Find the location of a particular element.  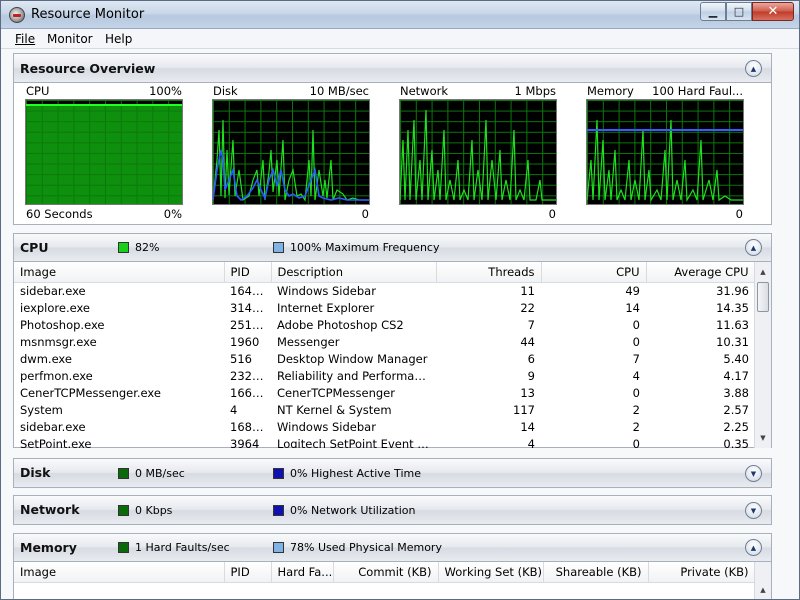

network-utilization-legend: 0% Network Utilization is located at coordinates (344, 510).